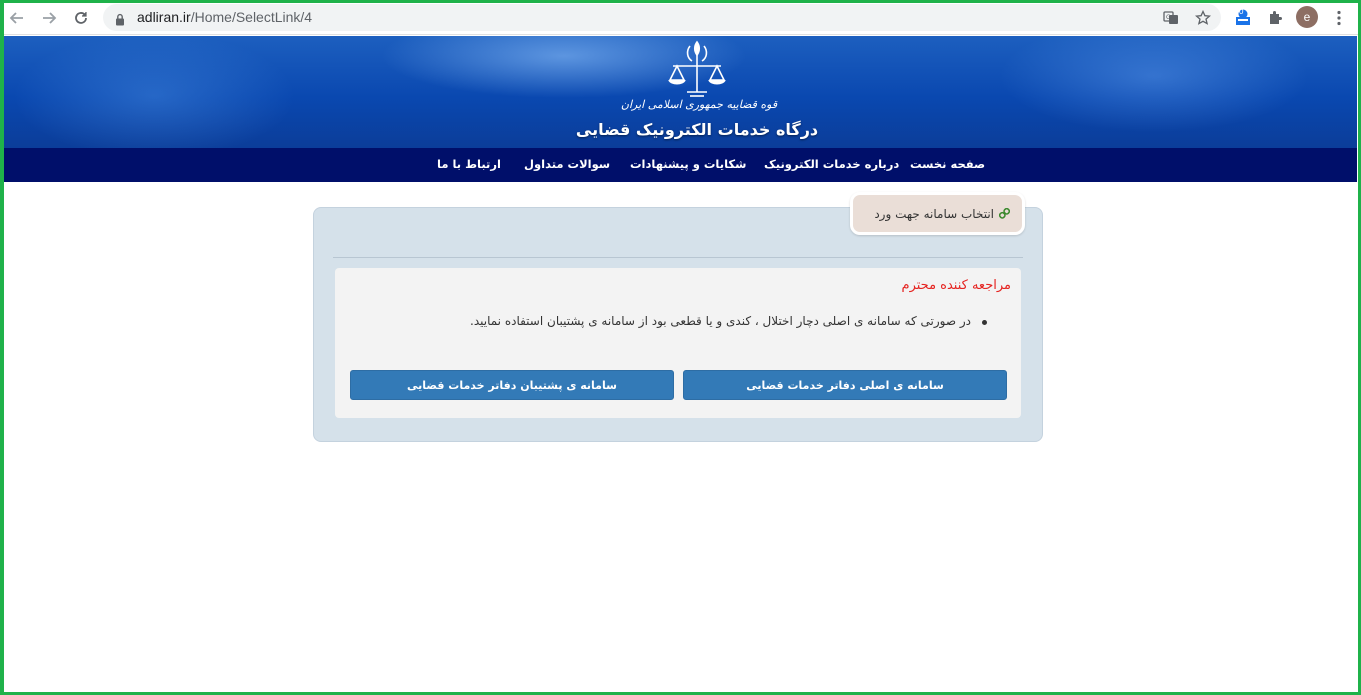 The width and height of the screenshot is (1361, 695). I want to click on translate-icon: G, so click(1171, 18).